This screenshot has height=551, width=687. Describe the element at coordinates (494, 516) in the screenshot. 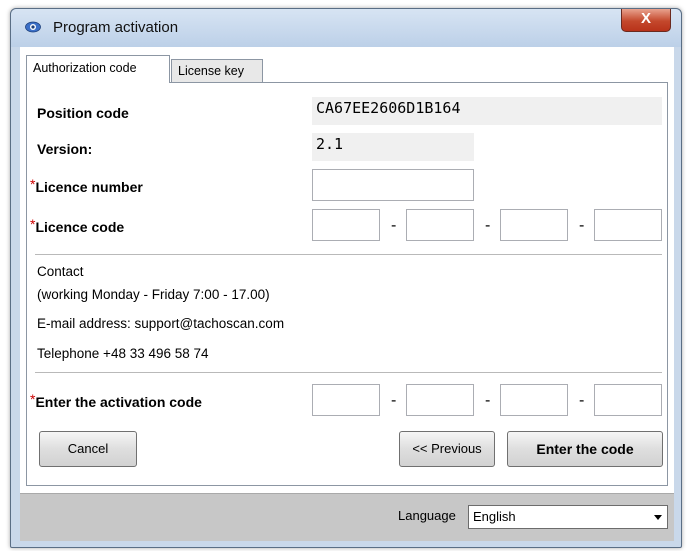

I see `language-value: English` at that location.